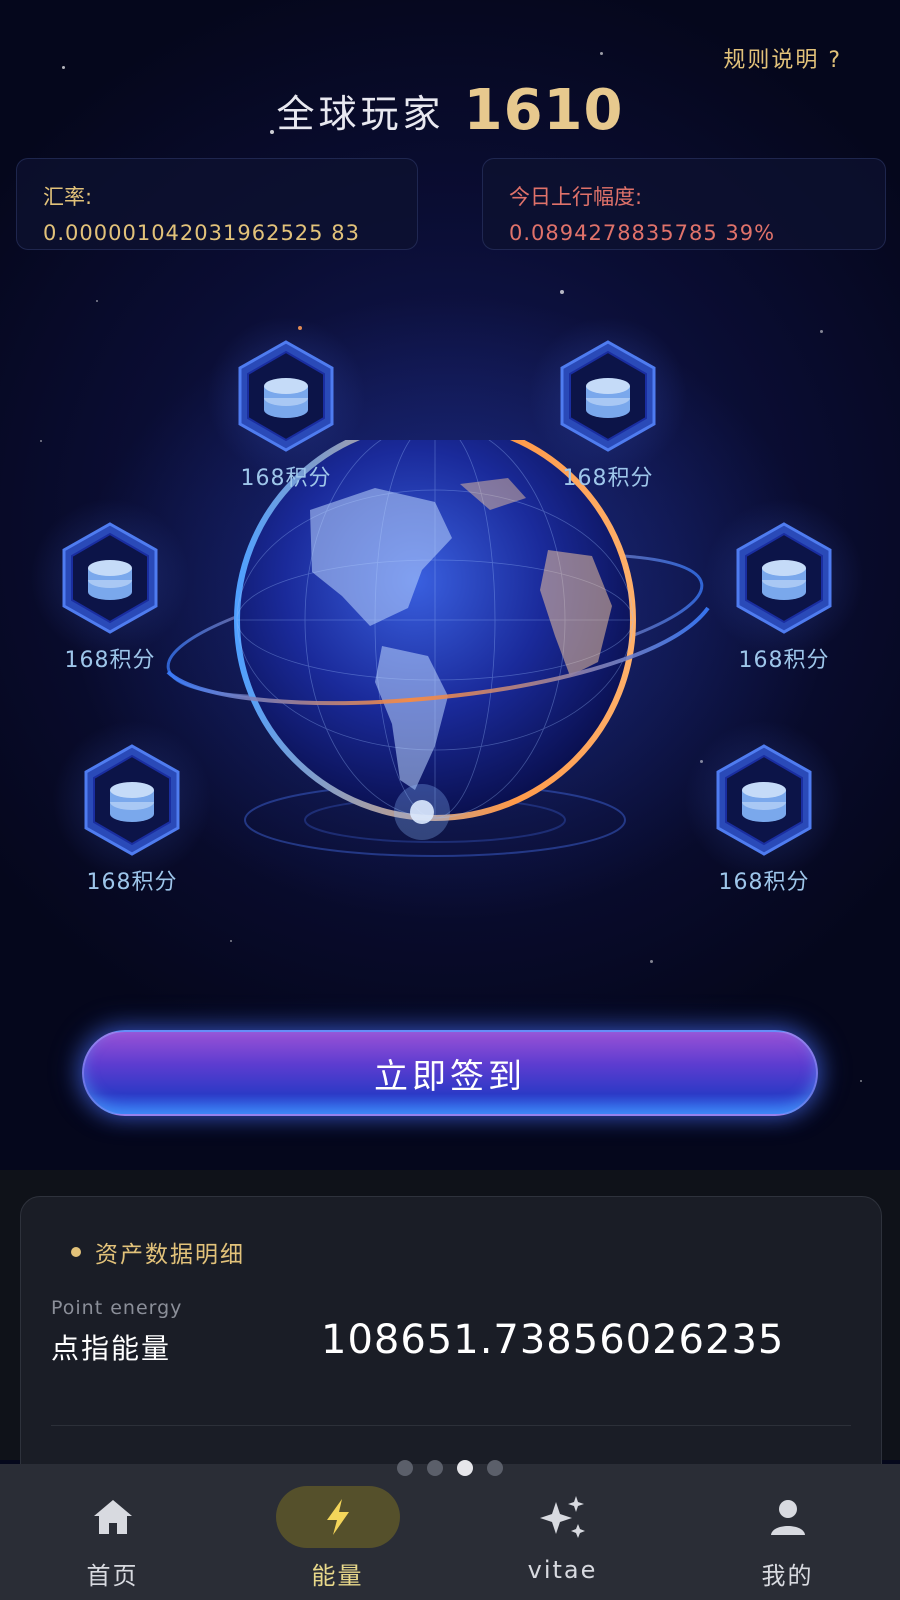 This screenshot has width=900, height=1600. What do you see at coordinates (553, 1340) in the screenshot?
I see `point-energy-value: 108651.73856026235` at bounding box center [553, 1340].